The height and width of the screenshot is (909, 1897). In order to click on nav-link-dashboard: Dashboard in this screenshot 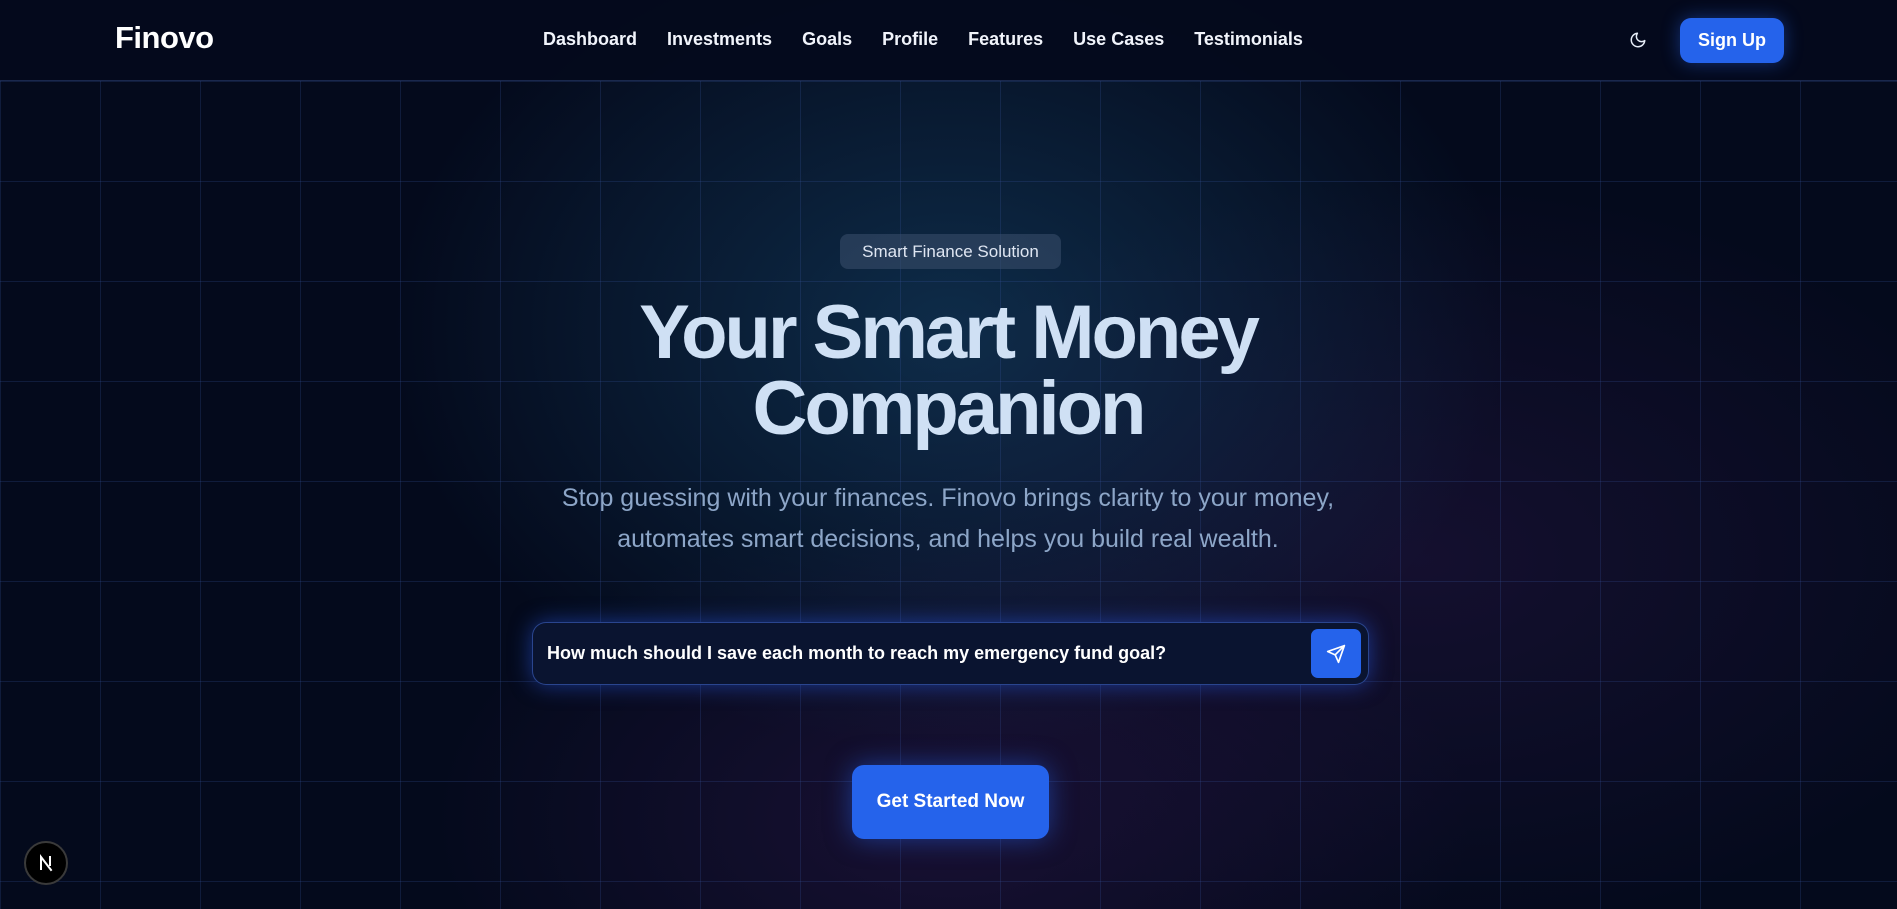, I will do `click(590, 39)`.